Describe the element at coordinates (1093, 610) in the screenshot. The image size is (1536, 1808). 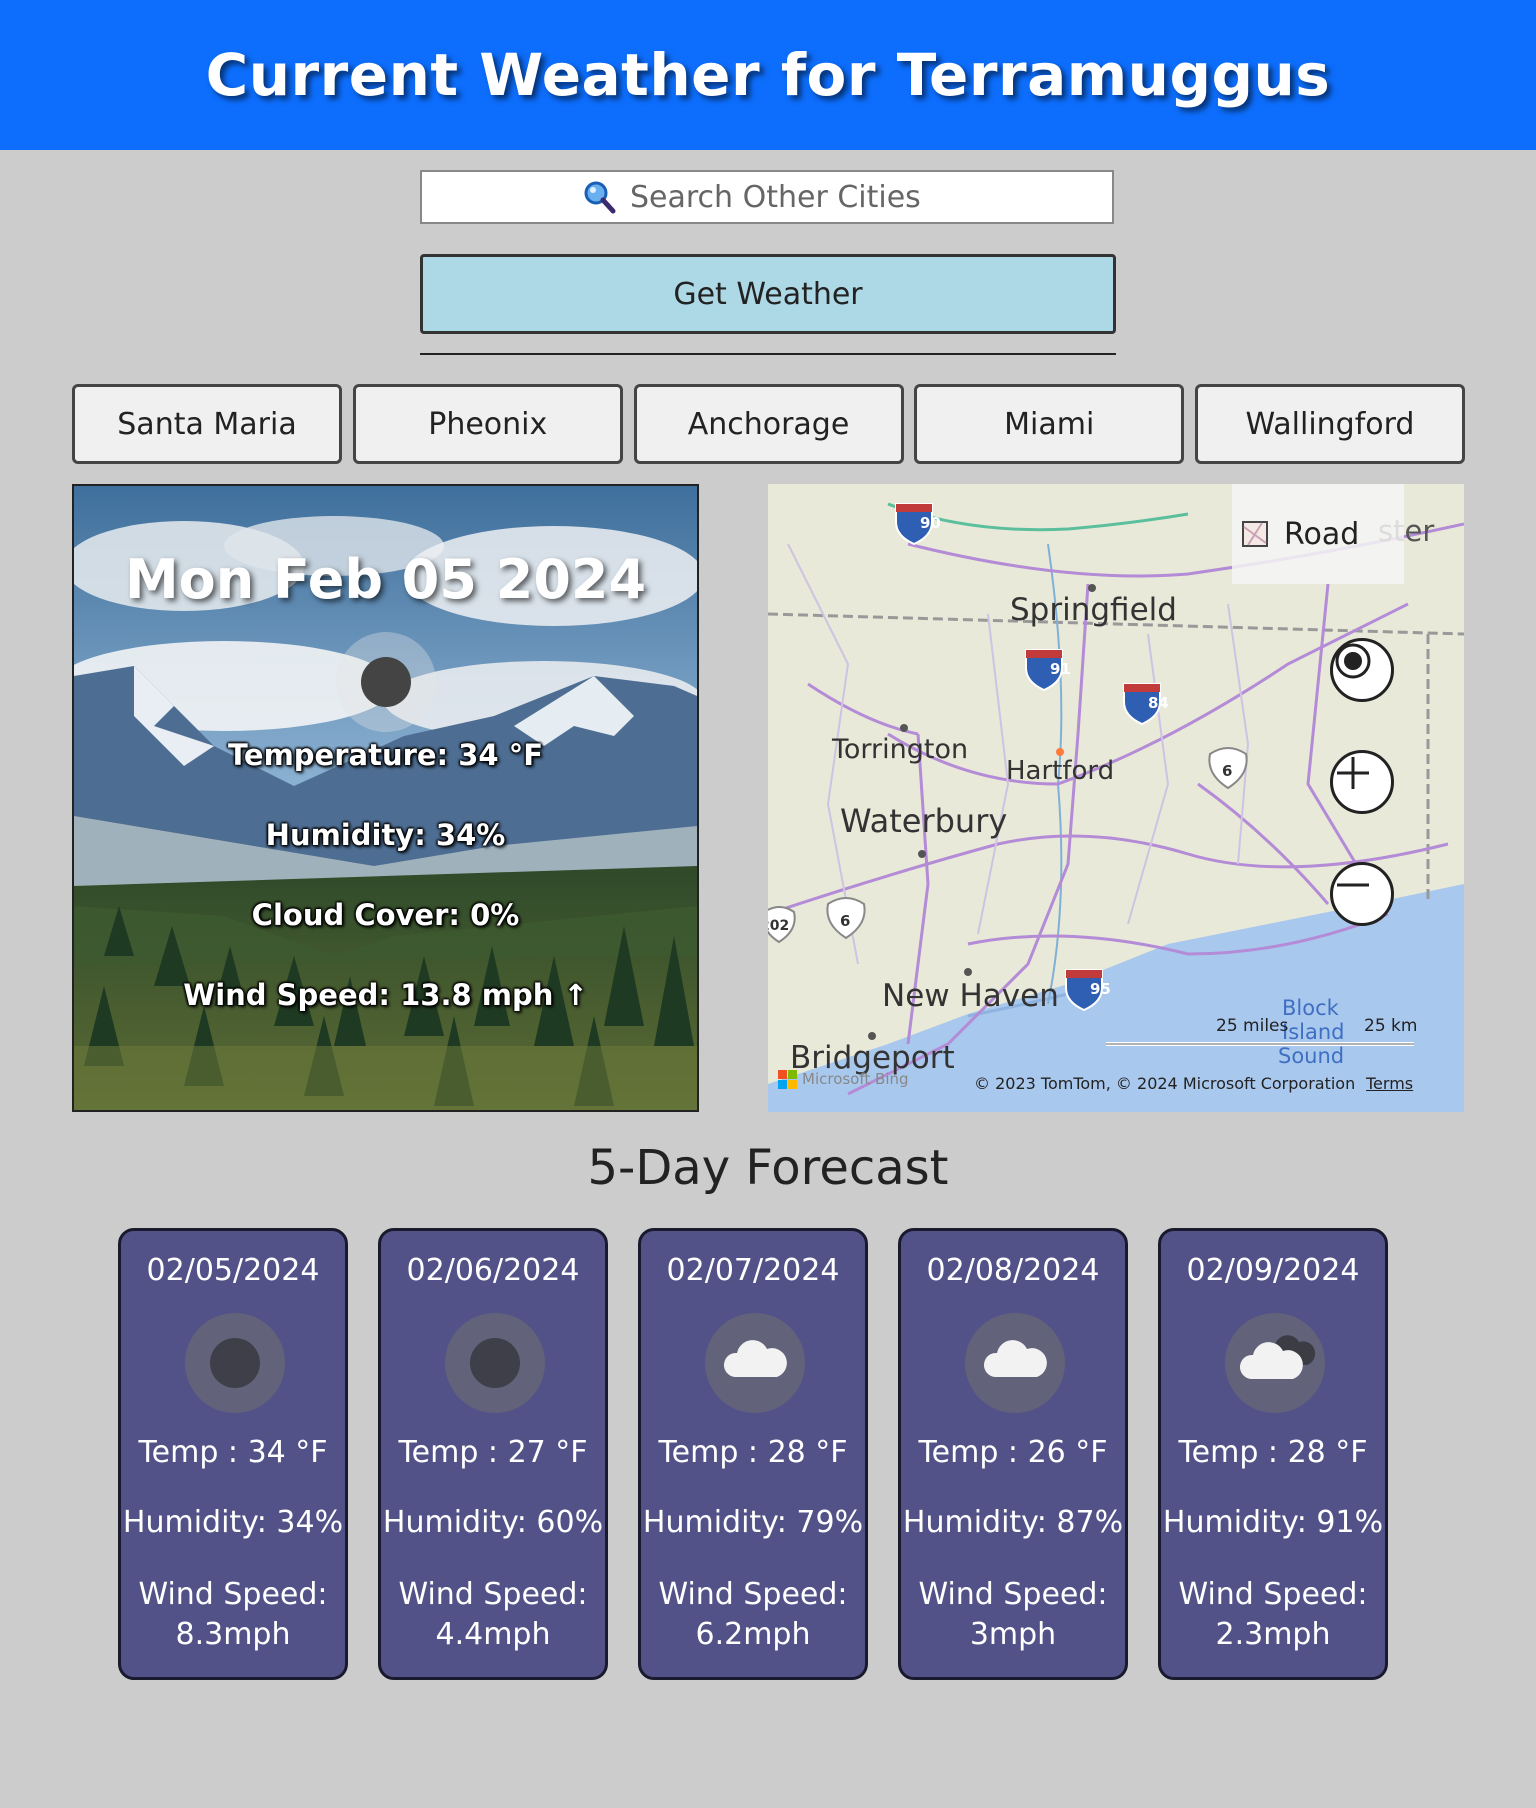
I see `map-label-springfield: Springfield` at that location.